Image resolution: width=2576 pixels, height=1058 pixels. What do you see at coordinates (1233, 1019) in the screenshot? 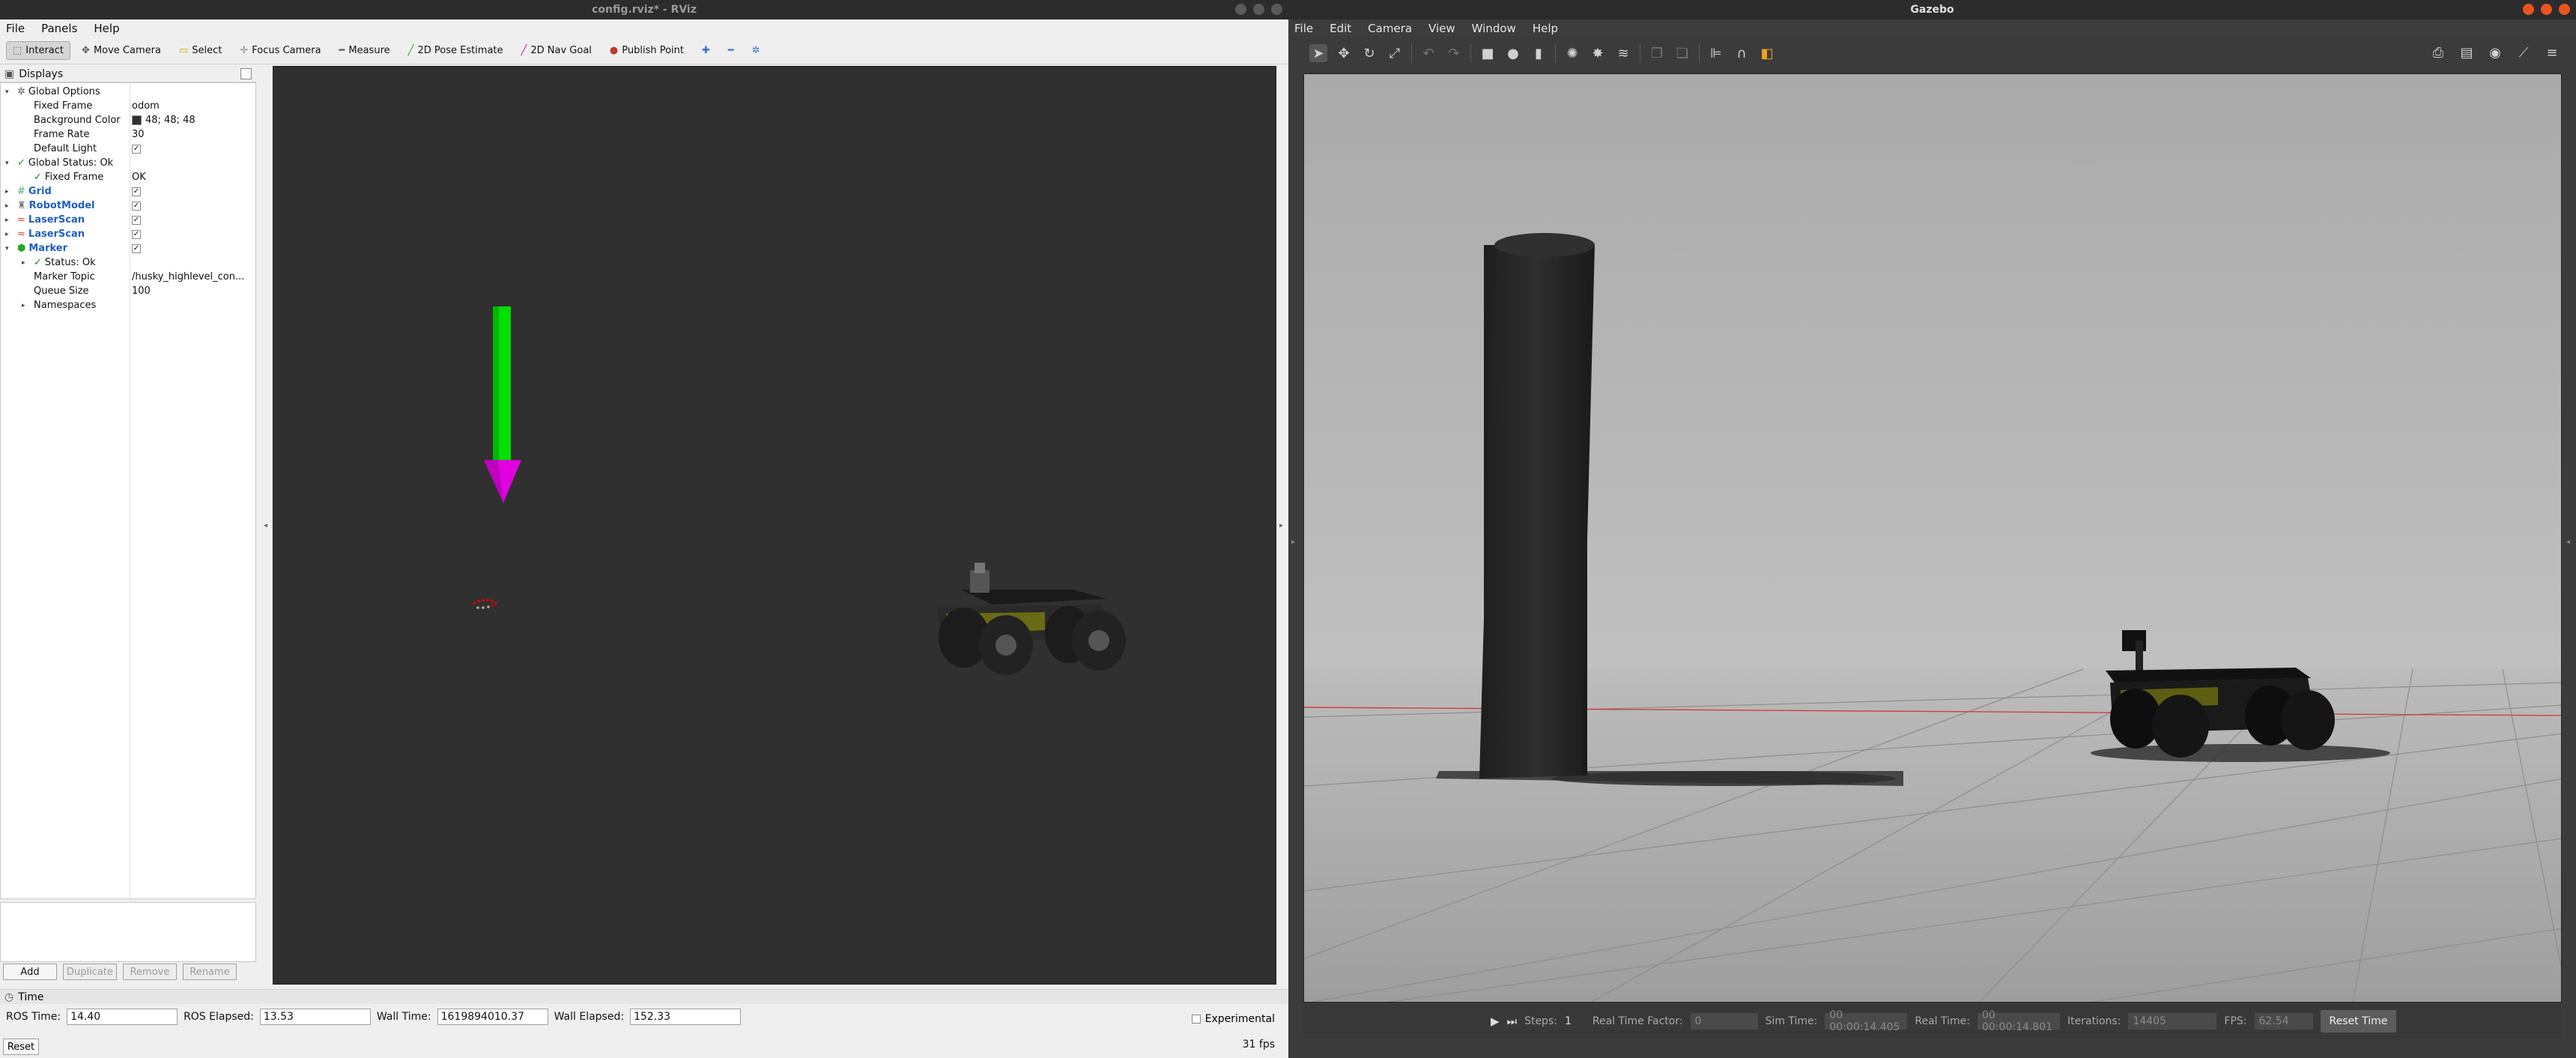
I see `experimental-option: Experimental` at bounding box center [1233, 1019].